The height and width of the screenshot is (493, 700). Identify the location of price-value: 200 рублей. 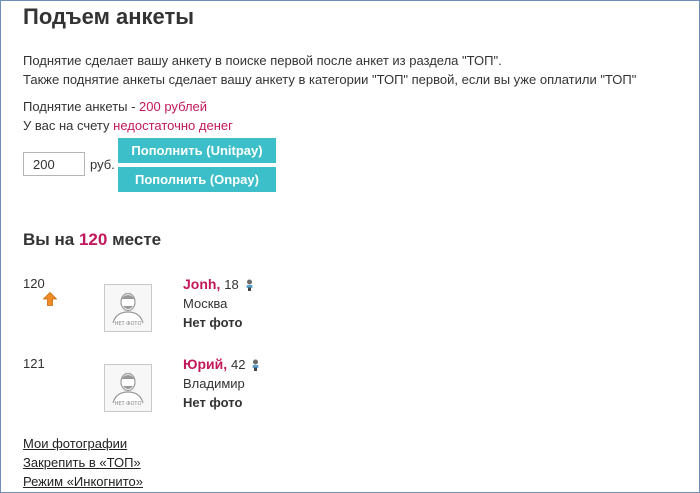
(173, 106).